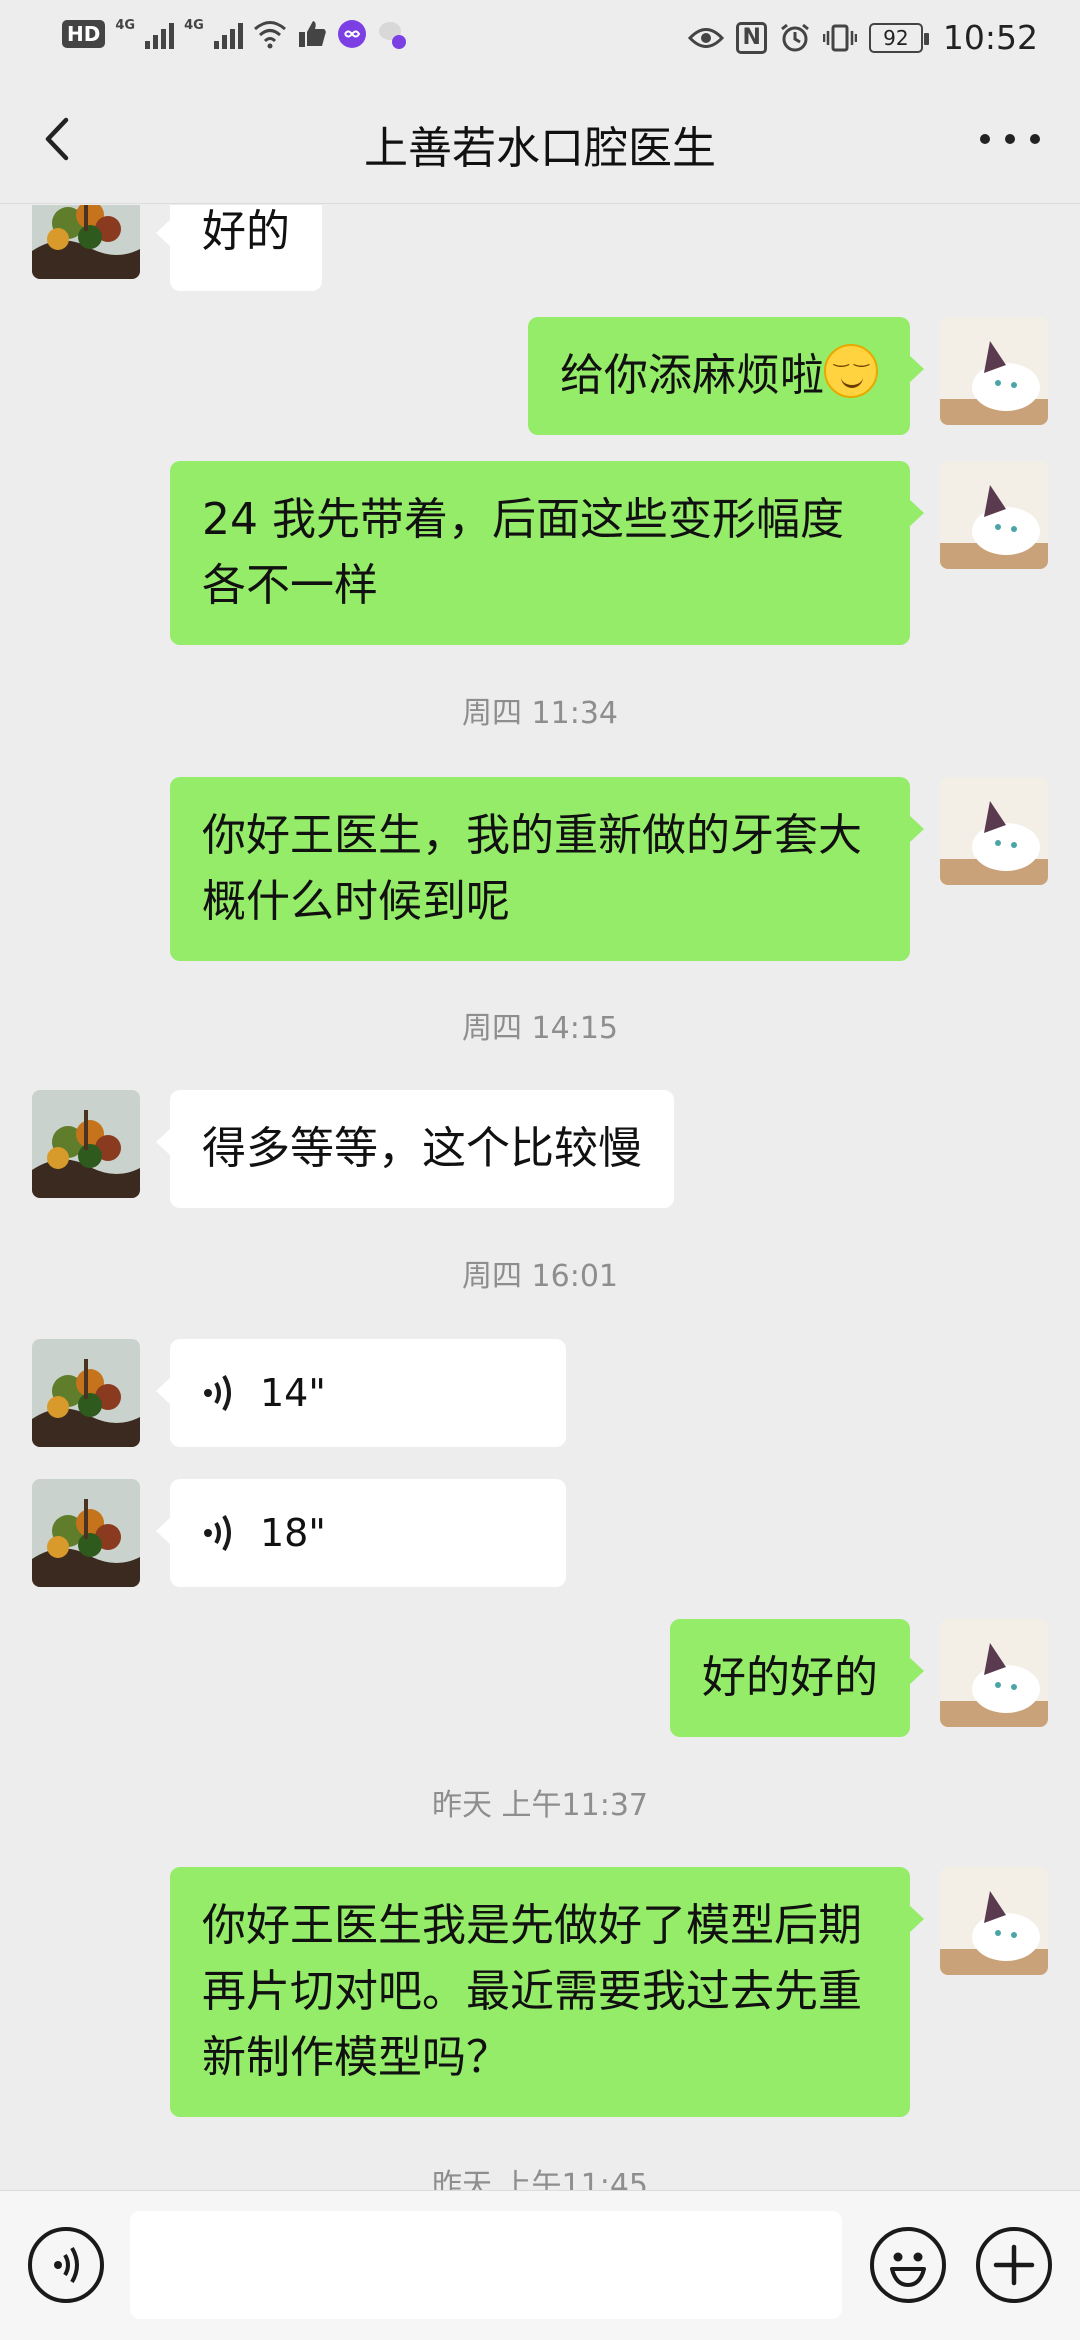 Image resolution: width=1080 pixels, height=2340 pixels. Describe the element at coordinates (540, 148) in the screenshot. I see `chat-title: 上善若水口腔医生` at that location.